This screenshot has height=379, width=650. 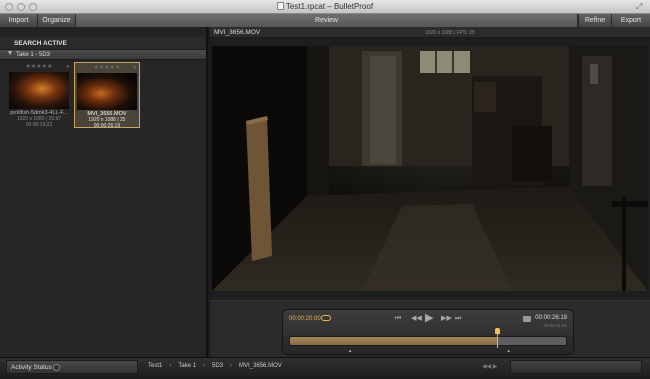 What do you see at coordinates (527, 319) in the screenshot?
I see `camera-icon` at bounding box center [527, 319].